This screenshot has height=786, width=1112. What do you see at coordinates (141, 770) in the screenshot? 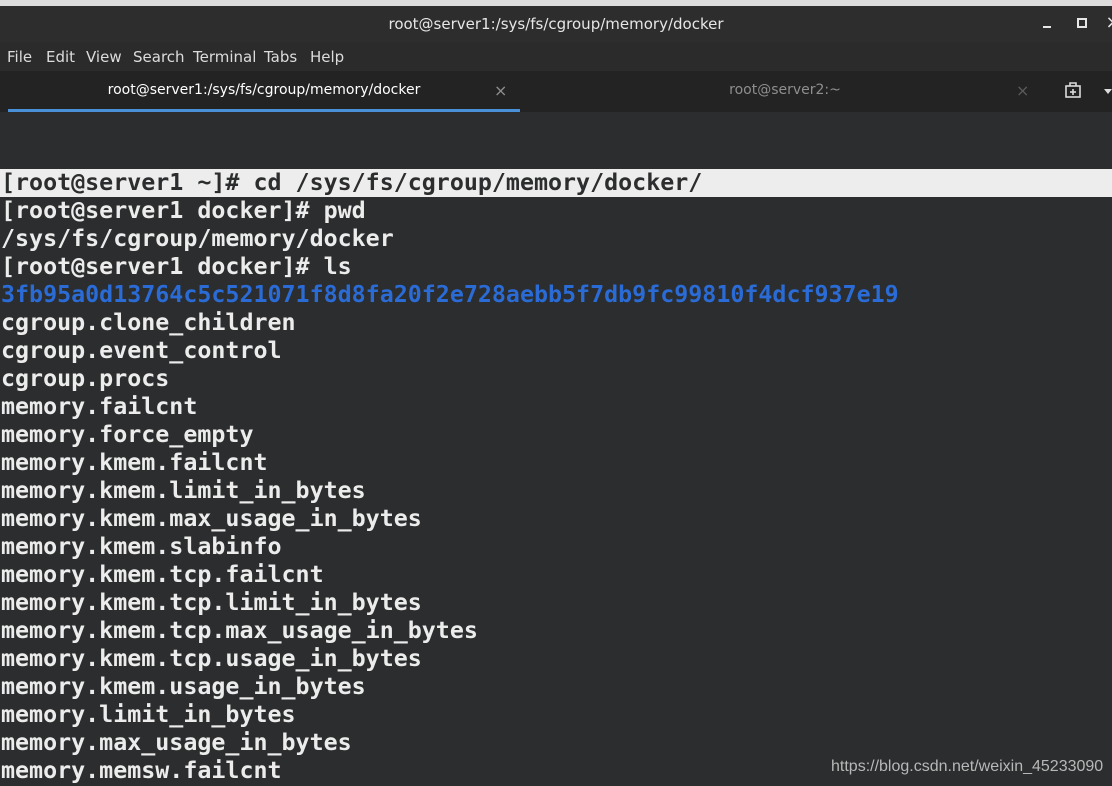
I see `terminal-line: memory.memsw.failcnt` at bounding box center [141, 770].